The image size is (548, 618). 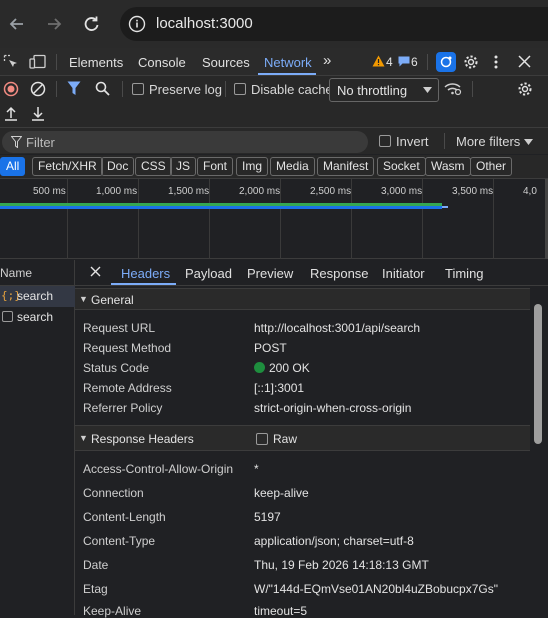 I want to click on more-filters-button: More filters, so click(x=488, y=141).